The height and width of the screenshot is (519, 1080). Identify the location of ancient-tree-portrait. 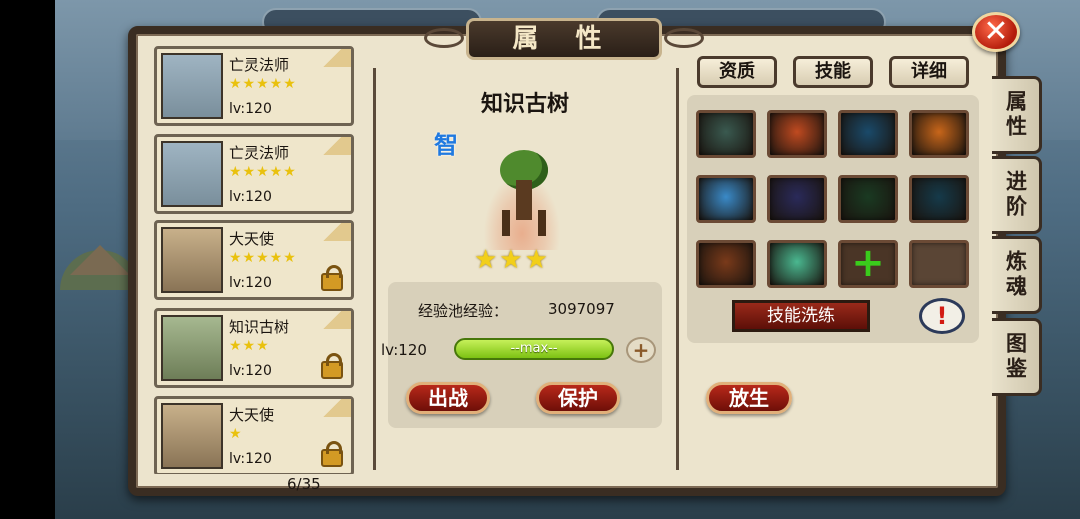
(192, 348).